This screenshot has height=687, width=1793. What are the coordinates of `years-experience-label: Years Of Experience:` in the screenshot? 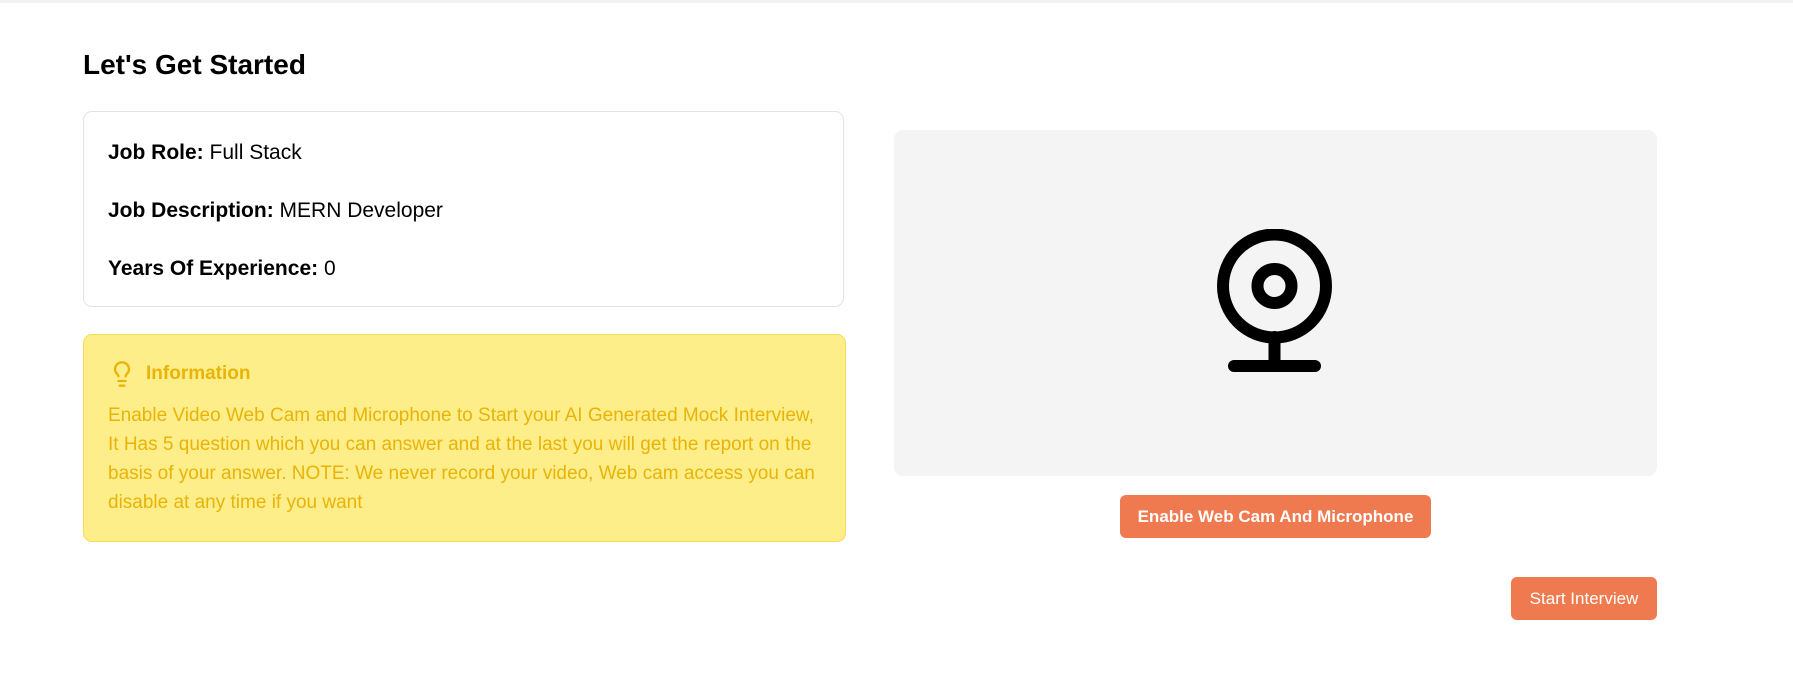 It's located at (213, 268).